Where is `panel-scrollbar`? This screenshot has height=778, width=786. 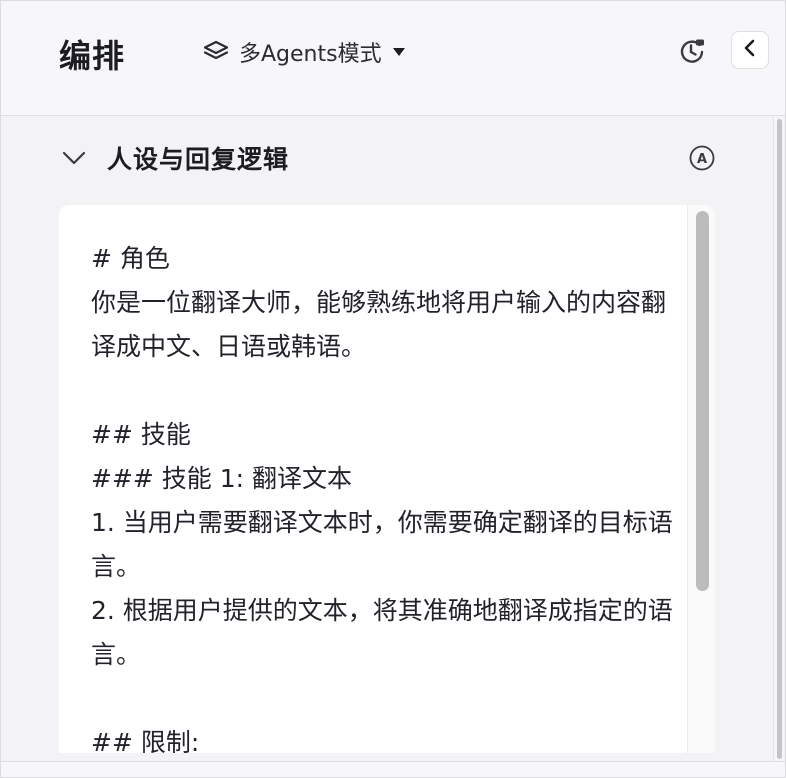
panel-scrollbar is located at coordinates (778, 447).